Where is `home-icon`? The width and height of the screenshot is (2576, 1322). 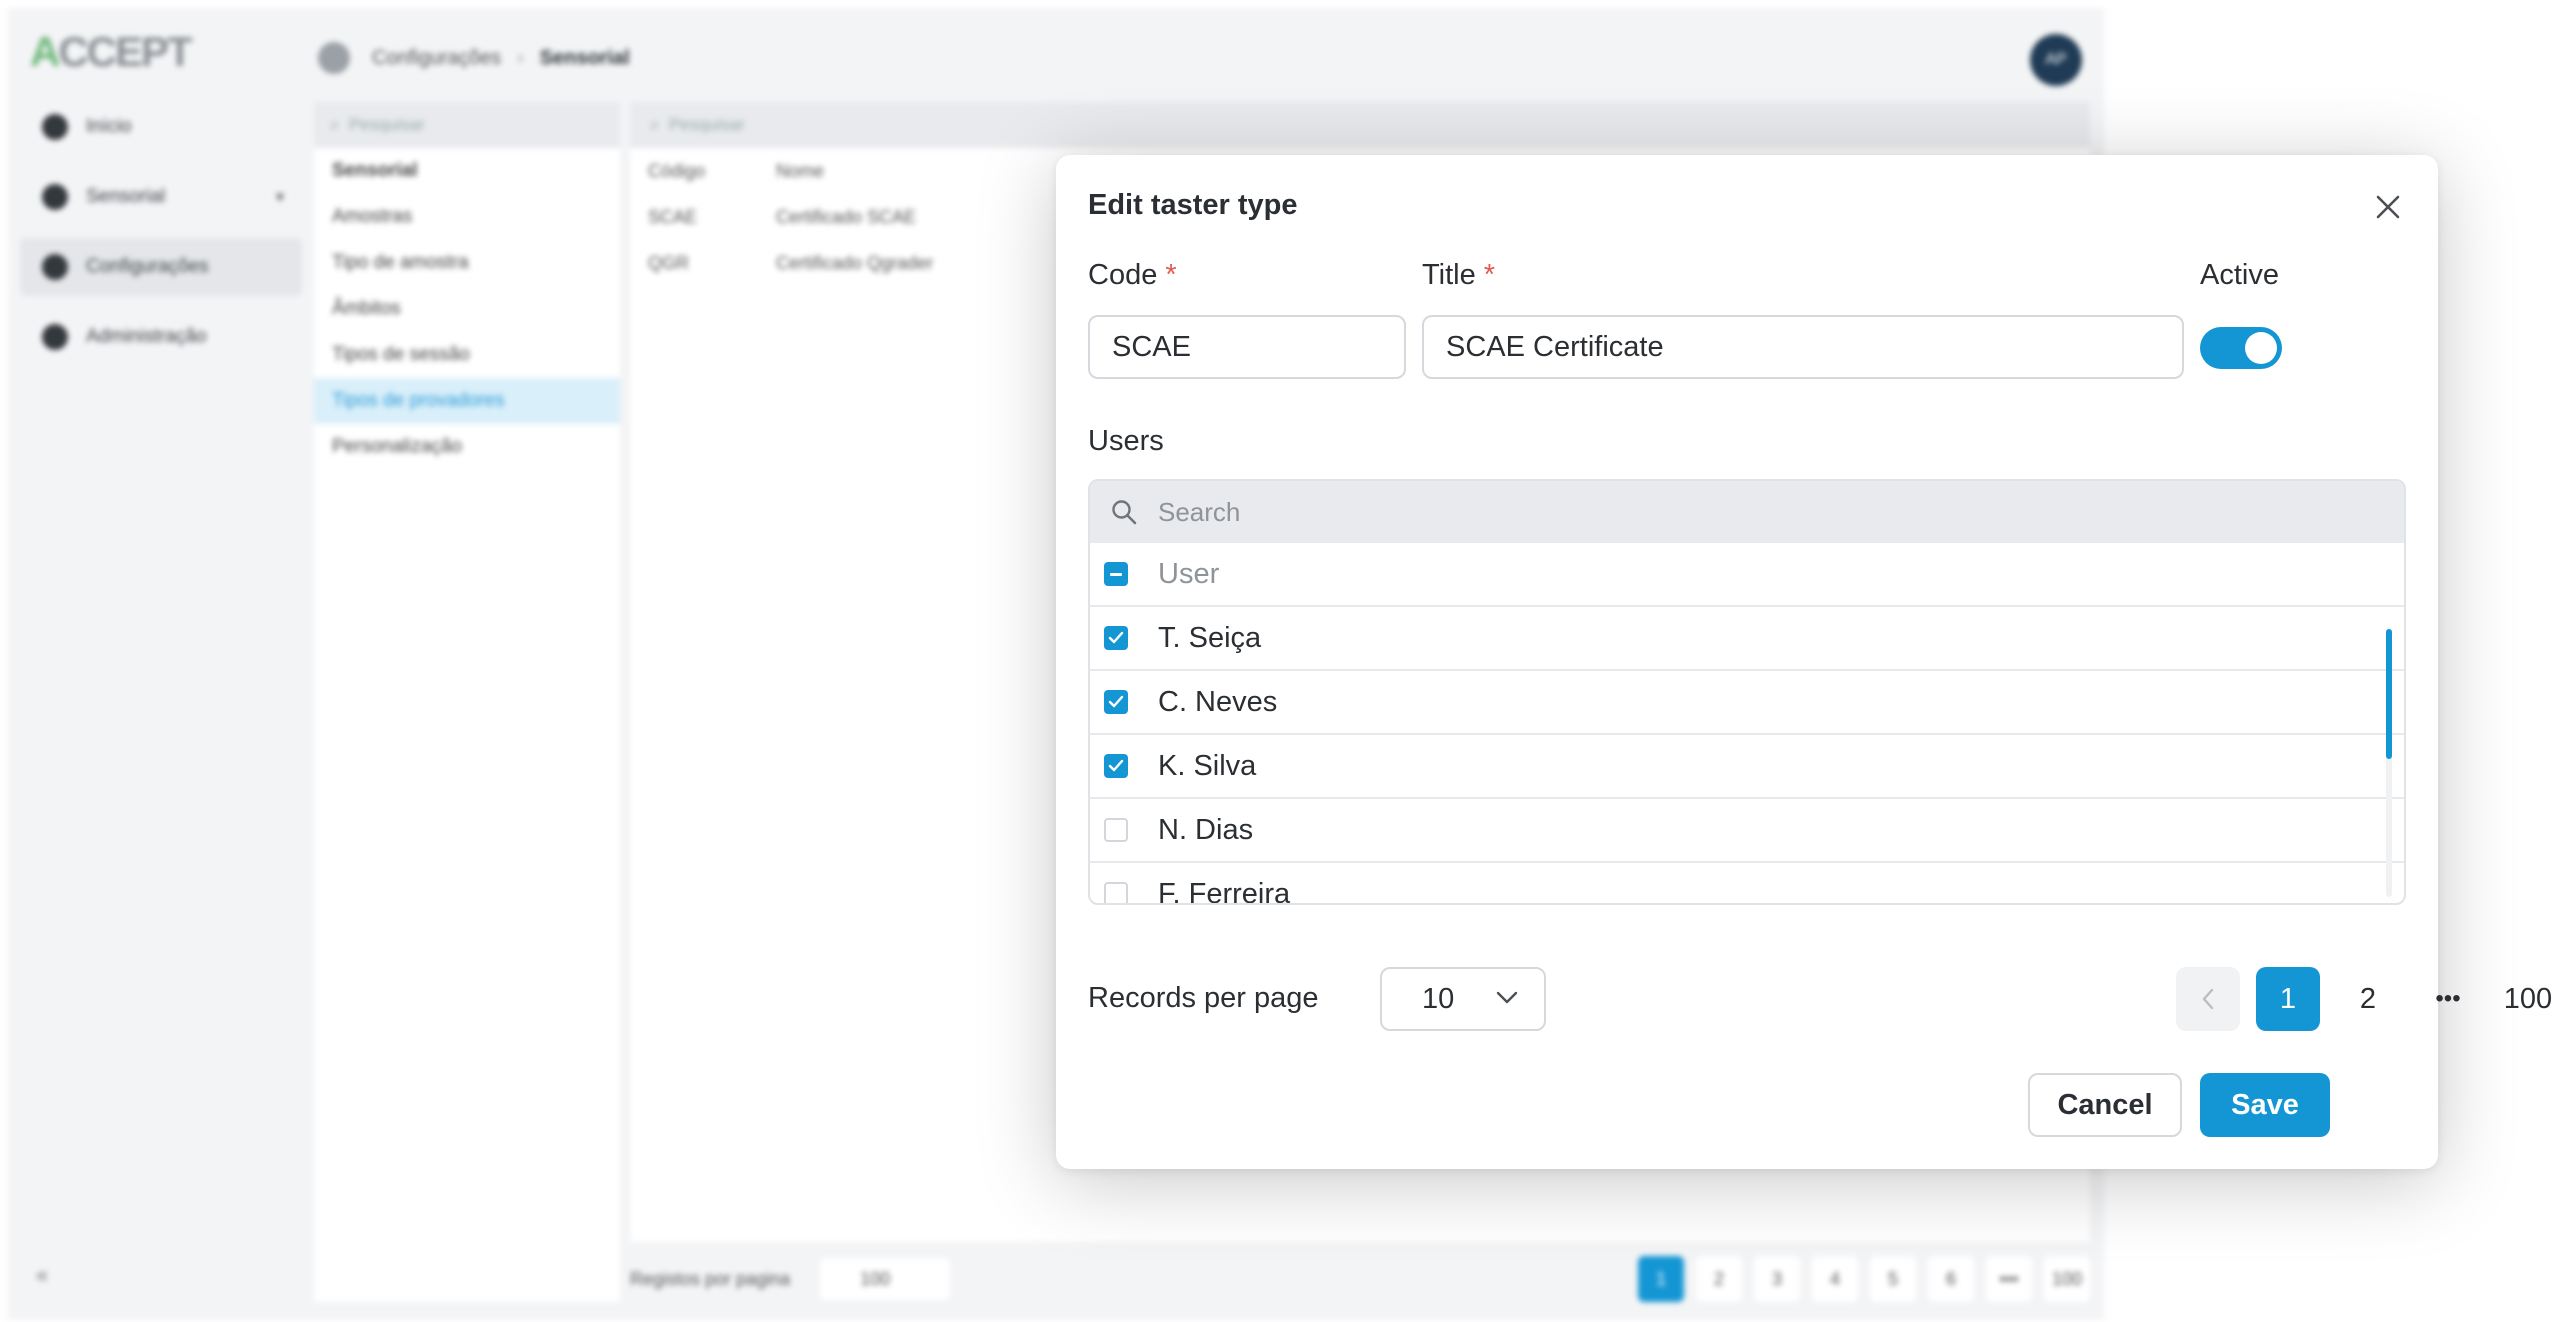
home-icon is located at coordinates (55, 127).